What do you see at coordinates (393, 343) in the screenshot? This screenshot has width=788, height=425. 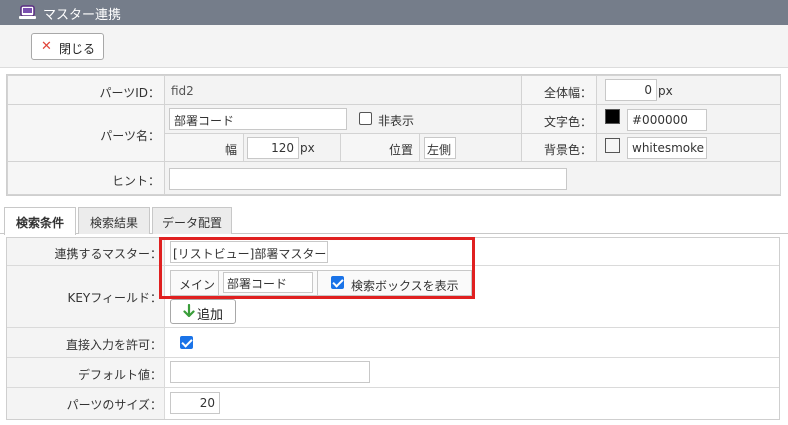 I see `direct-input-row: 直接入力を許可：` at bounding box center [393, 343].